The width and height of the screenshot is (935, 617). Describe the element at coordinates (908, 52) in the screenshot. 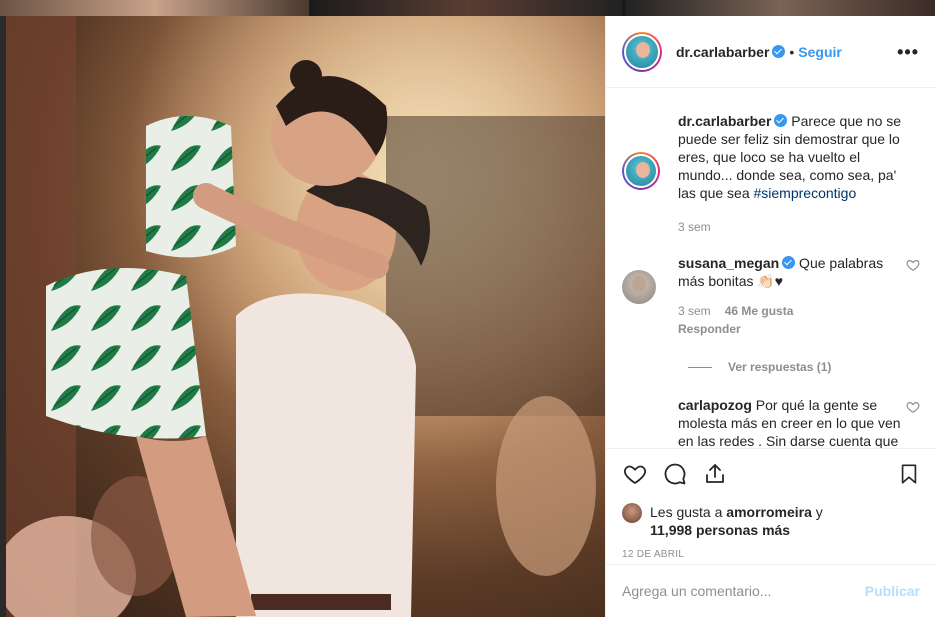

I see `more-options-icon: •••` at that location.